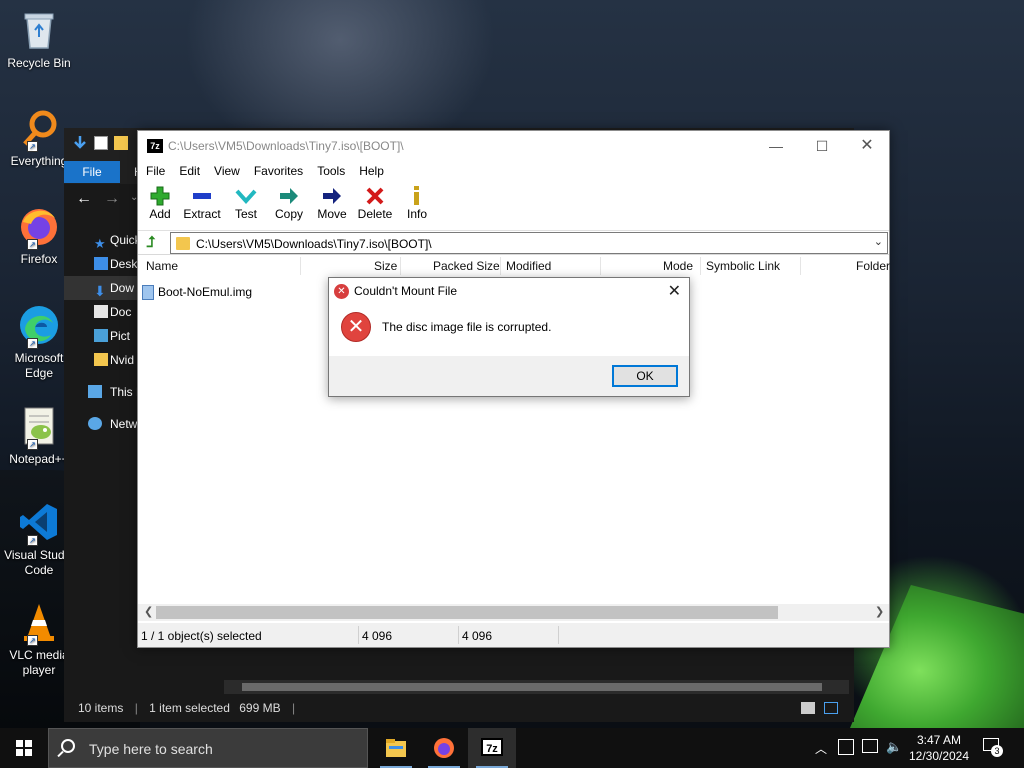 The width and height of the screenshot is (1024, 768). I want to click on up-folder-icon: ⮥, so click(151, 243).